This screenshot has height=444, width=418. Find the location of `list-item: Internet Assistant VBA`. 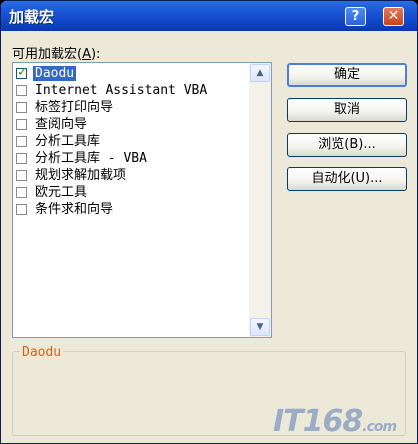

list-item: Internet Assistant VBA is located at coordinates (131, 90).